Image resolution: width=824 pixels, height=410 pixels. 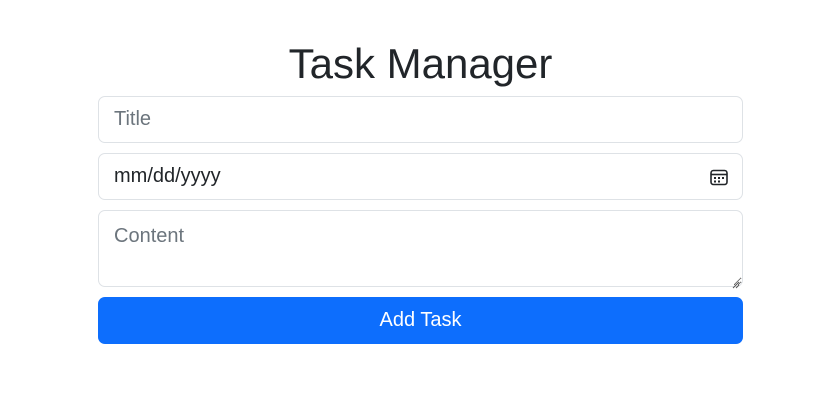 I want to click on date-input: mm/dd/yyyy, so click(x=420, y=176).